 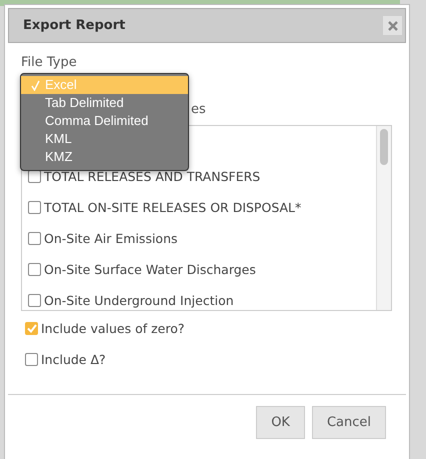 What do you see at coordinates (173, 207) in the screenshot?
I see `value-label: TOTAL ON-SITE RELEASES OR DISPOSAL*` at bounding box center [173, 207].